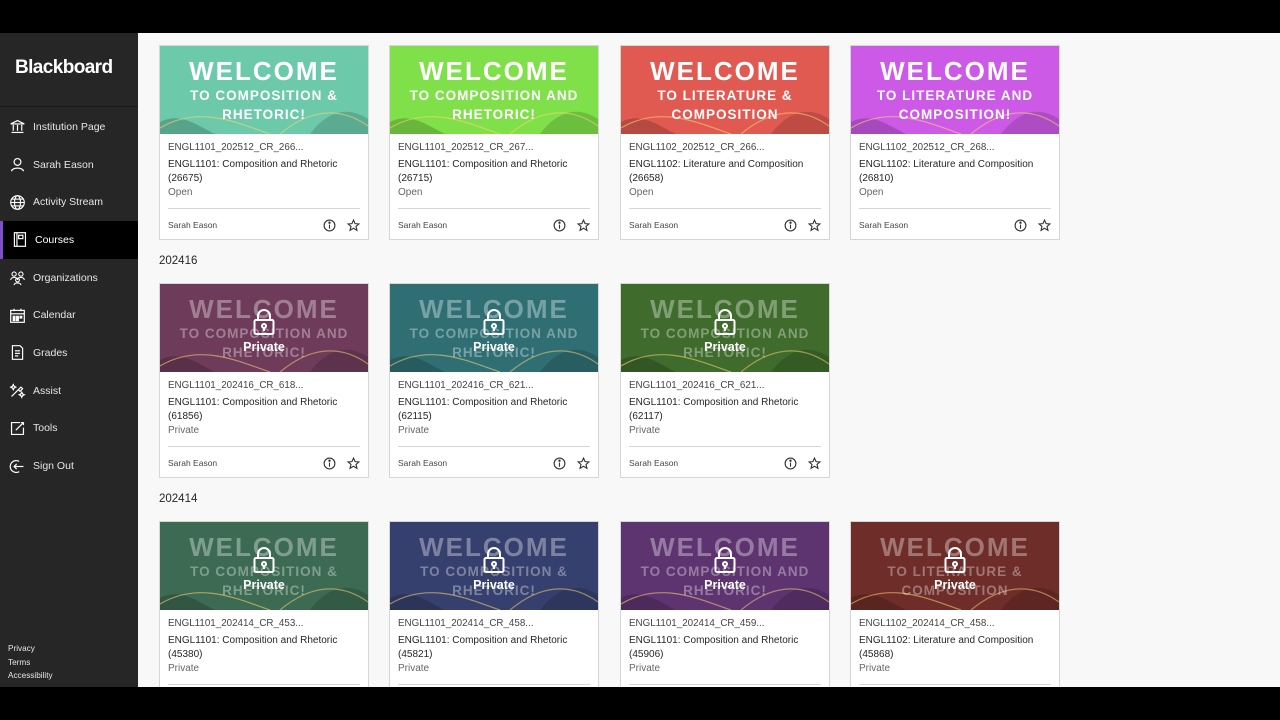  What do you see at coordinates (64, 68) in the screenshot?
I see `blackboard-logo: Blackboard` at bounding box center [64, 68].